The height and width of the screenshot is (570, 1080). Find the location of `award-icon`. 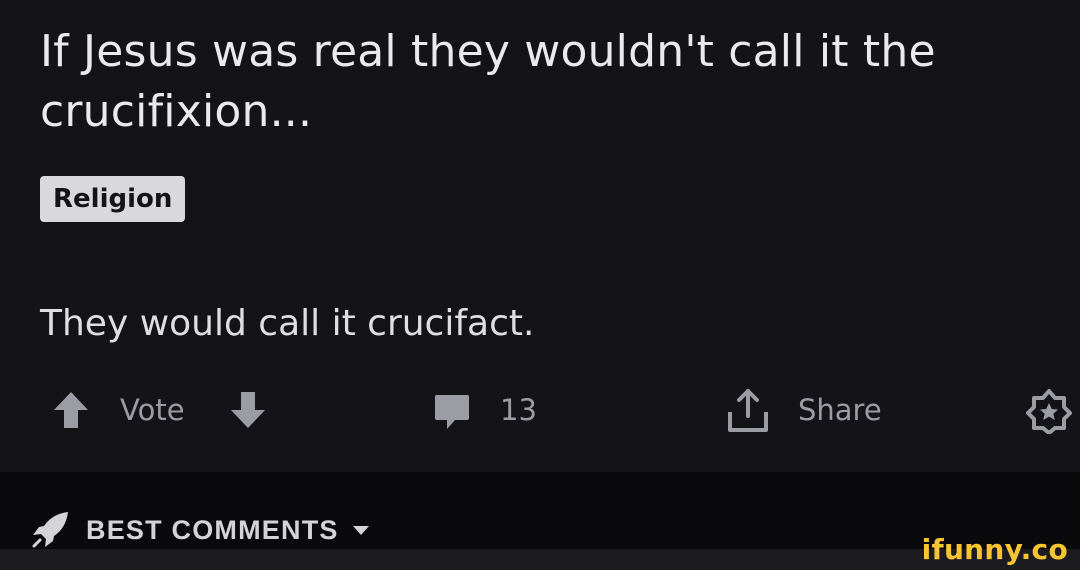

award-icon is located at coordinates (1049, 411).